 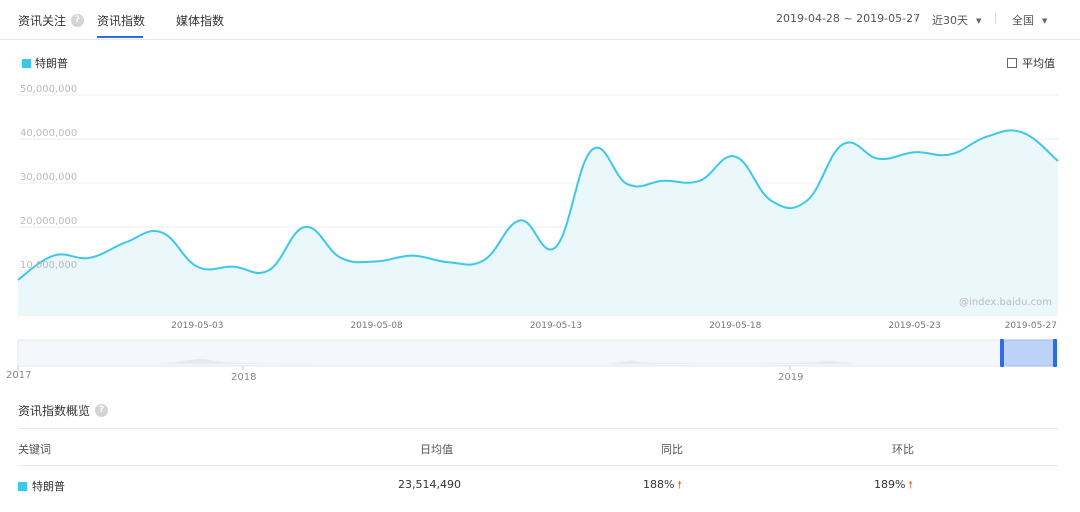 What do you see at coordinates (376, 326) in the screenshot?
I see `x-tick-label: 2019-05-08` at bounding box center [376, 326].